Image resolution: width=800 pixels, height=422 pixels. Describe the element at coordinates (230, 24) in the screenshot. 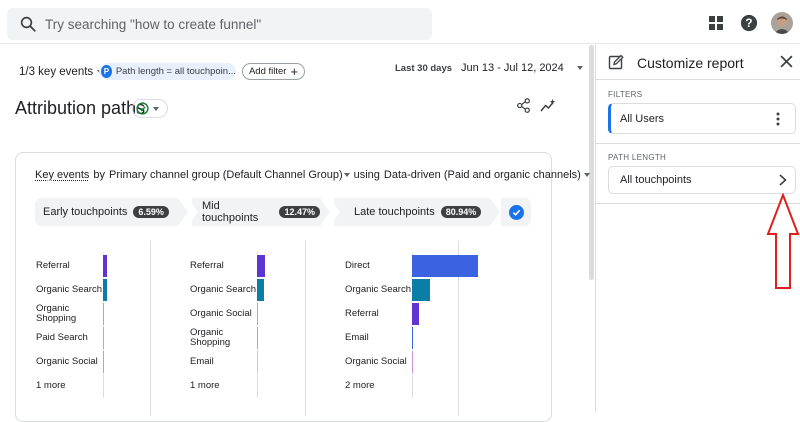

I see `search-input` at that location.